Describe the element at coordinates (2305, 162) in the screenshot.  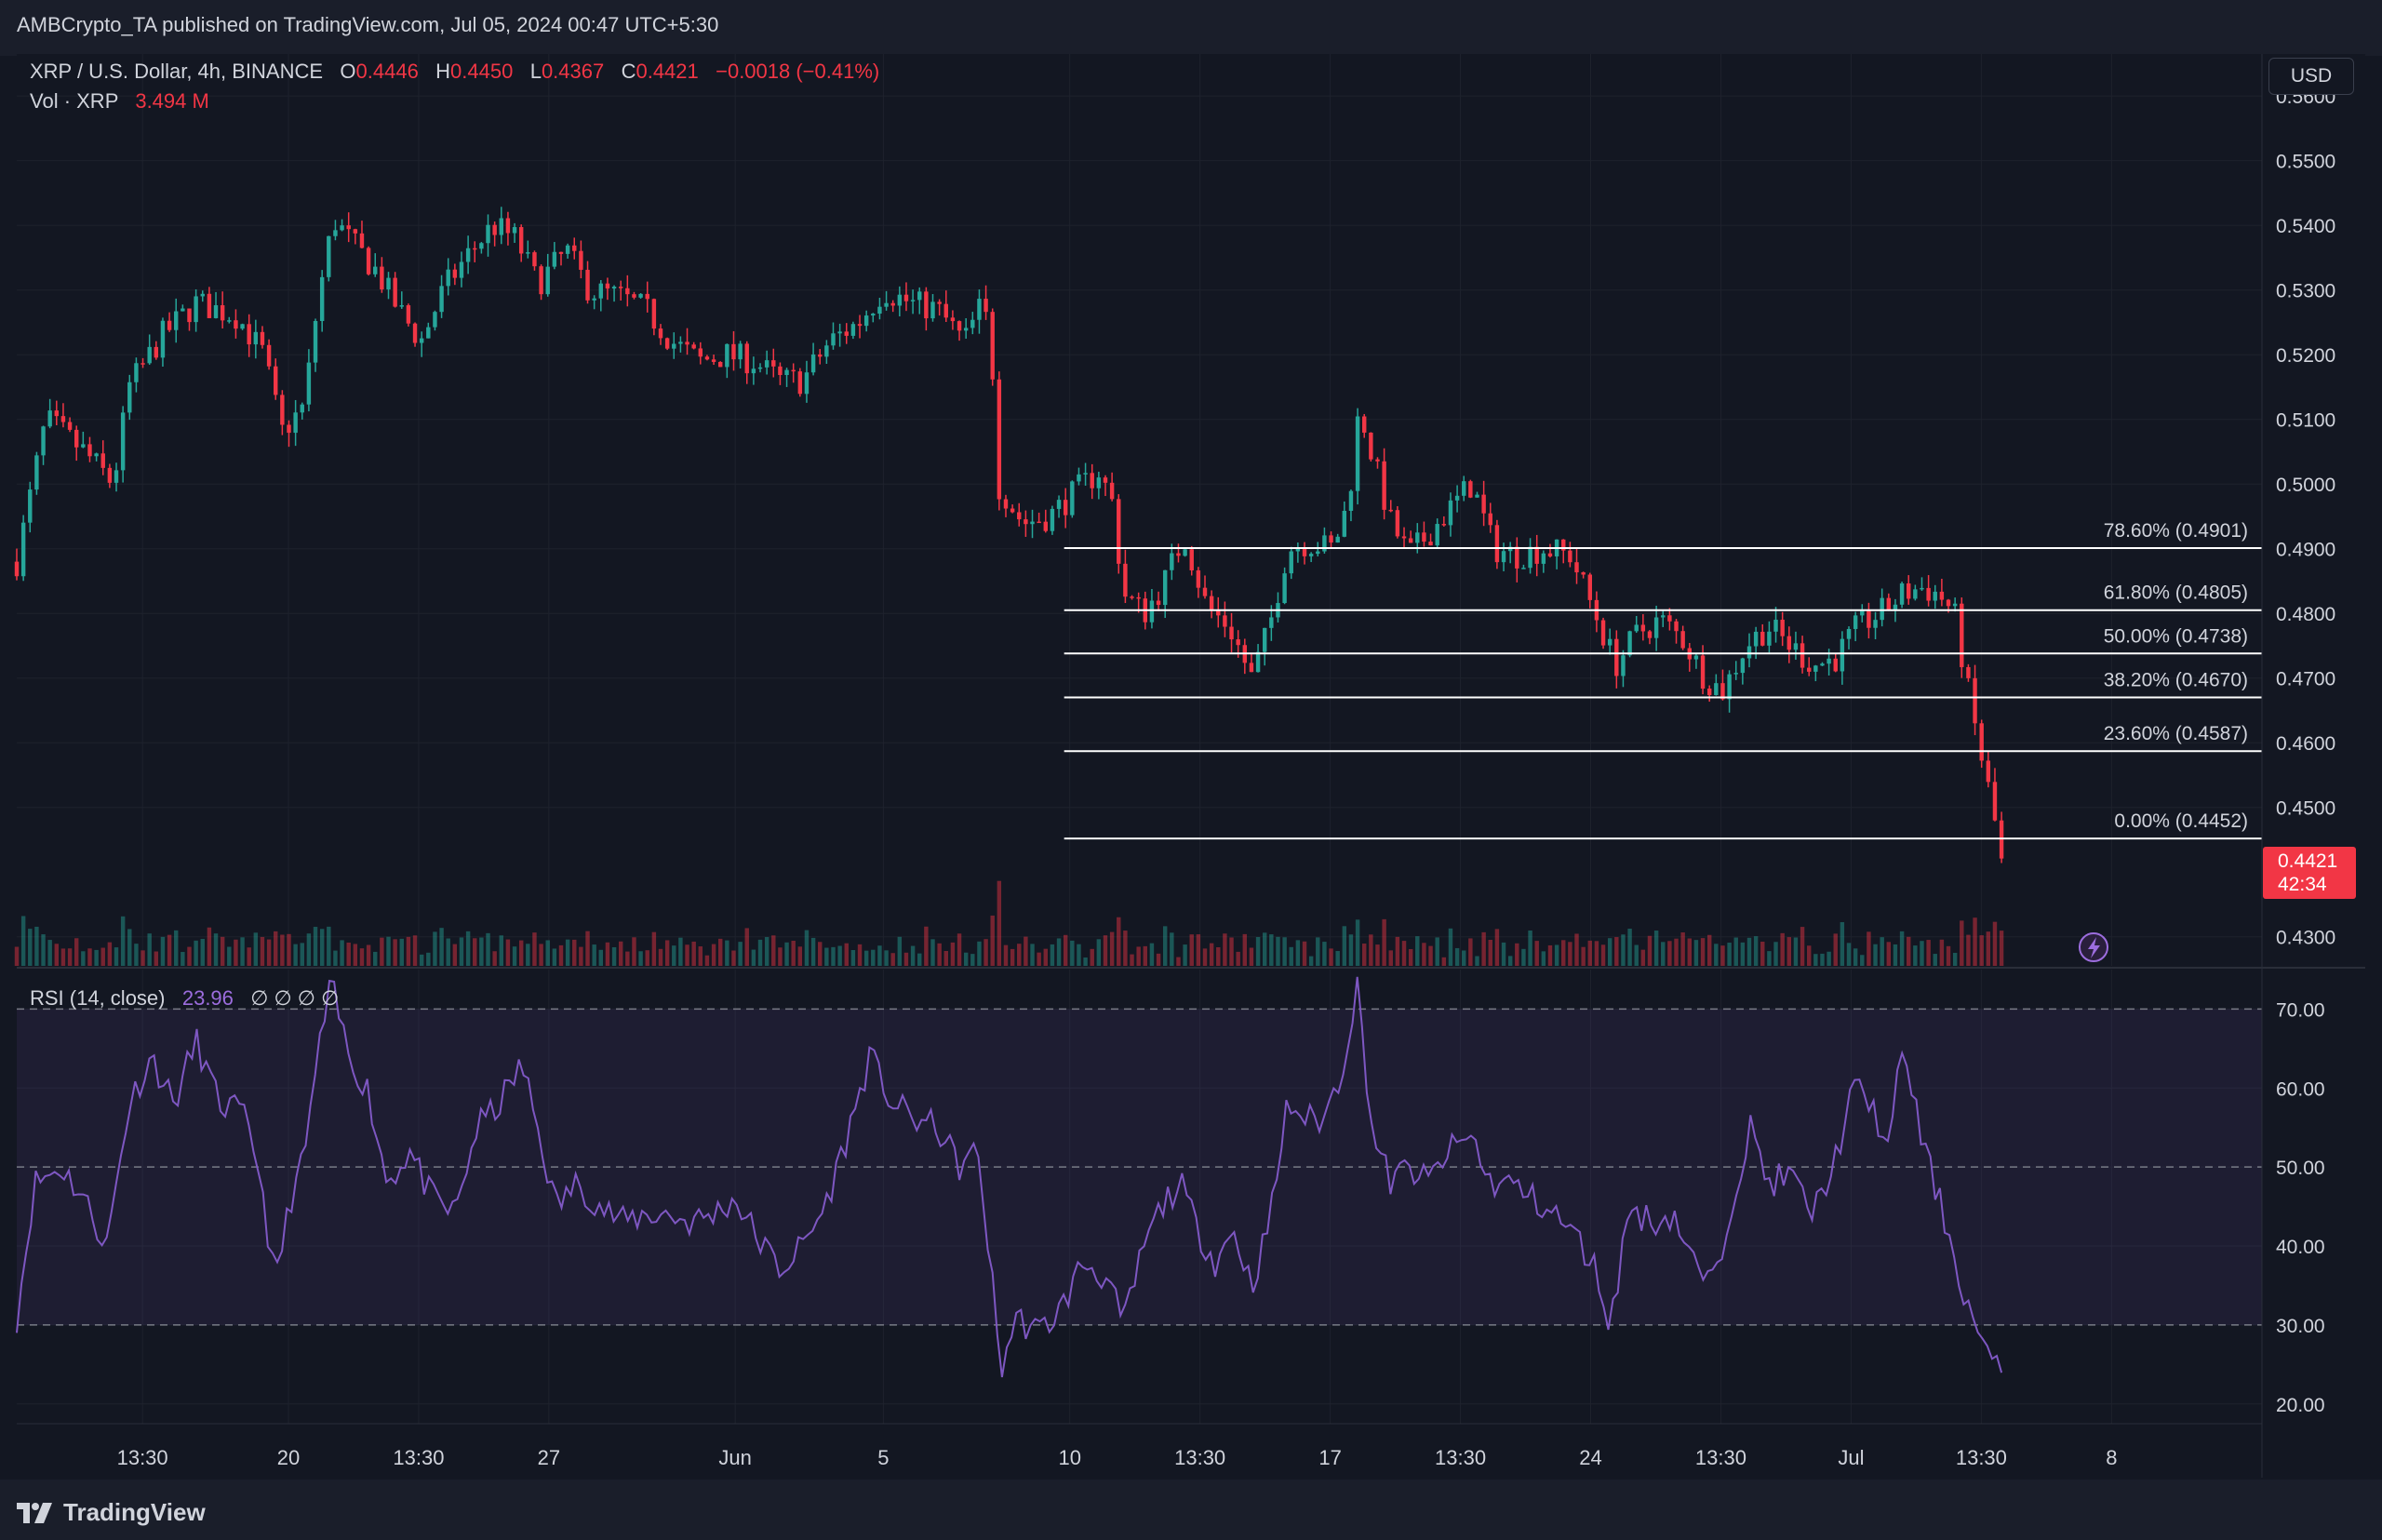
I see `price-tick-label: 0.5500` at that location.